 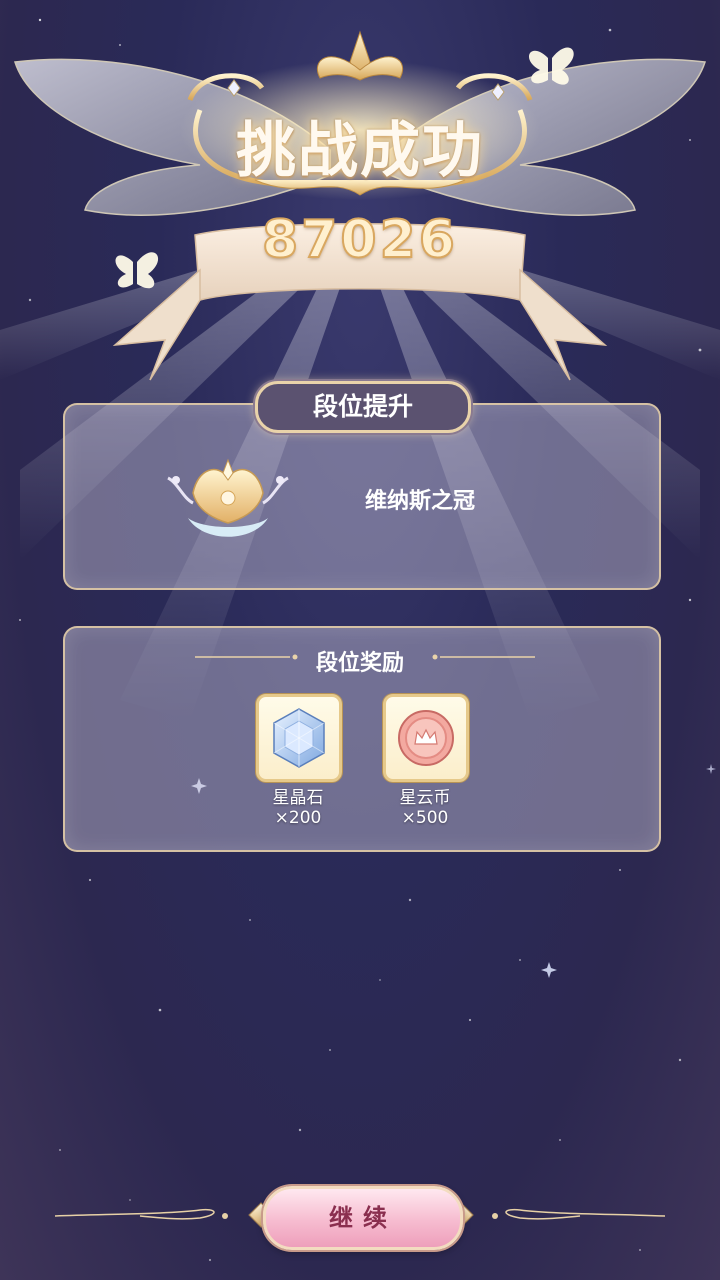 What do you see at coordinates (363, 407) in the screenshot?
I see `rank-up-tab: 段位提升` at bounding box center [363, 407].